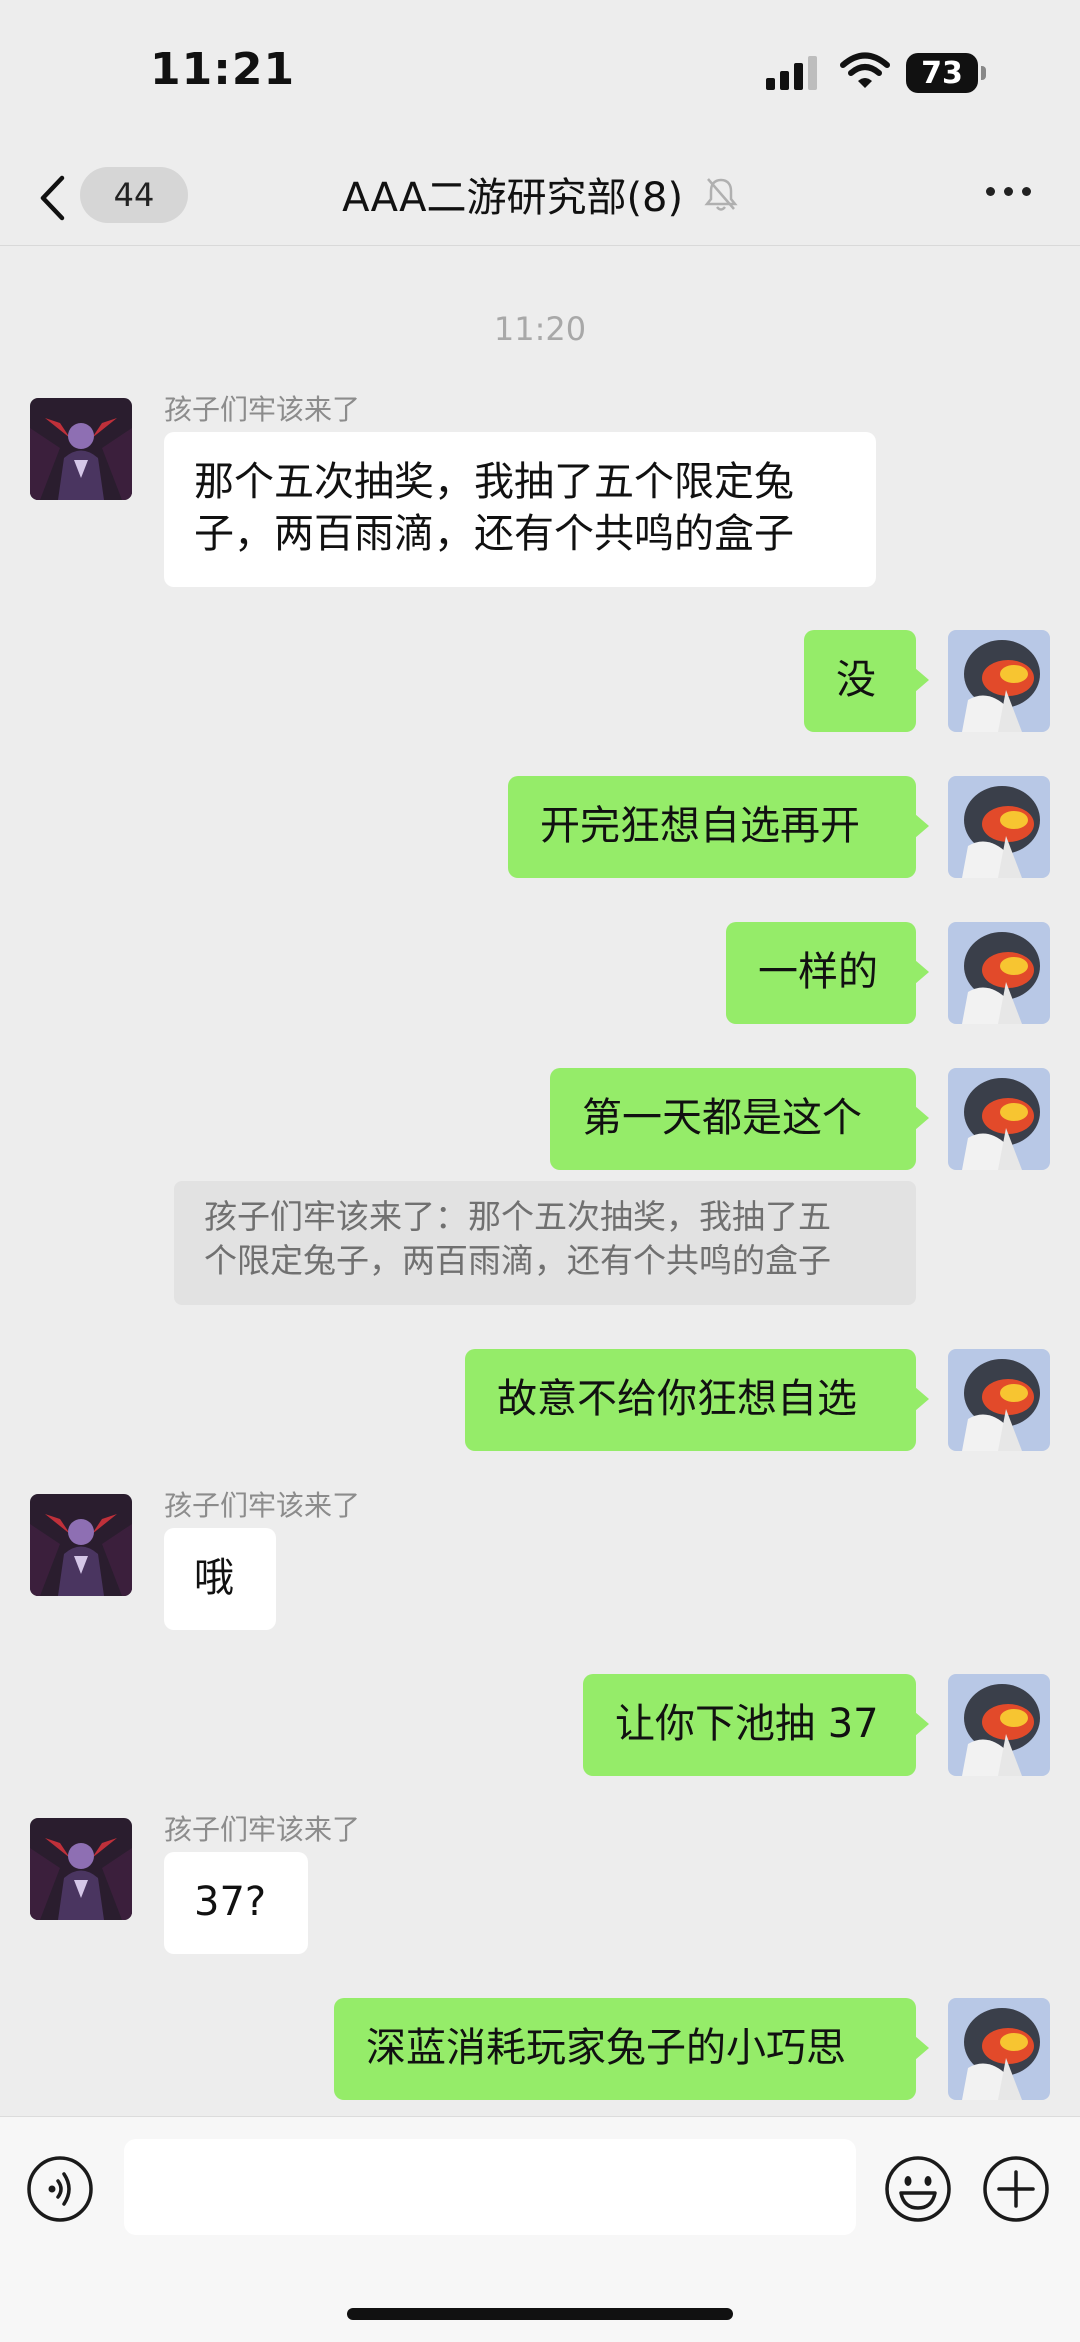 This screenshot has height=2342, width=1080. I want to click on message-text: 让你下池抽 37, so click(747, 1724).